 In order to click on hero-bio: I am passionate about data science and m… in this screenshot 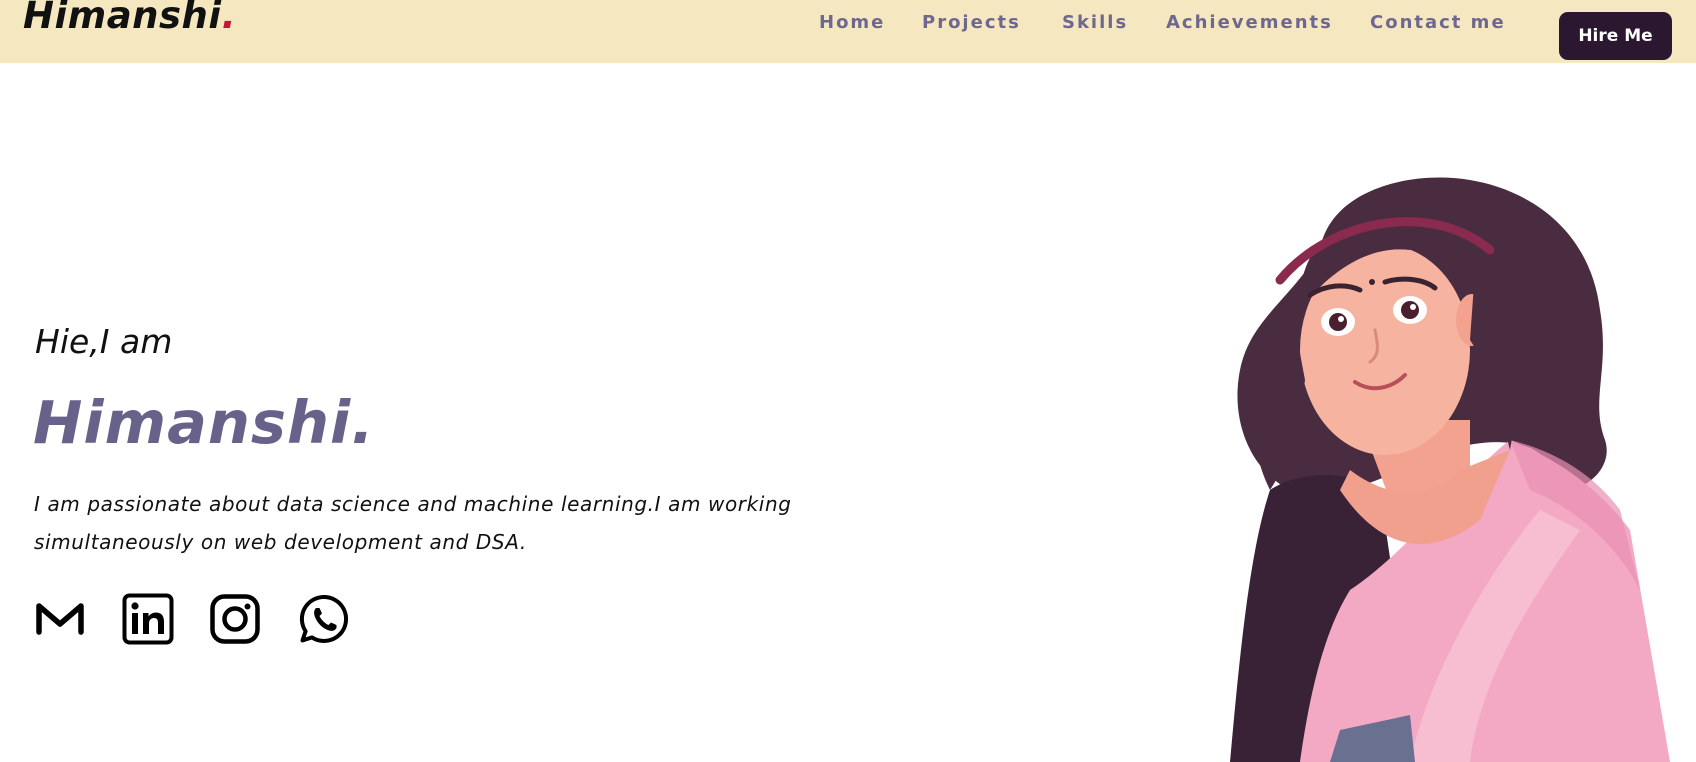, I will do `click(413, 523)`.